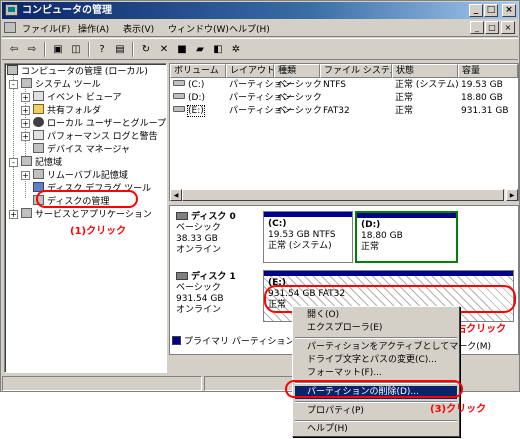 This screenshot has height=439, width=520. What do you see at coordinates (425, 71) in the screenshot?
I see `col-status: 状態` at bounding box center [425, 71].